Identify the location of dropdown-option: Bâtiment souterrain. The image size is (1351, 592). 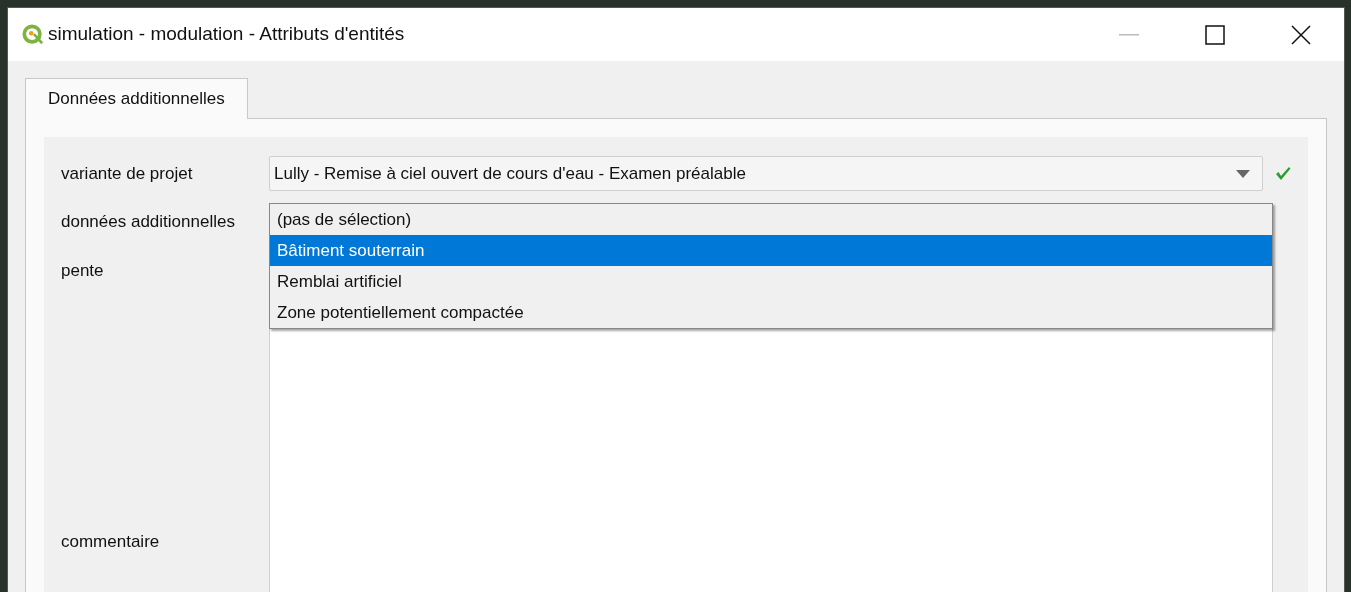
(771, 250).